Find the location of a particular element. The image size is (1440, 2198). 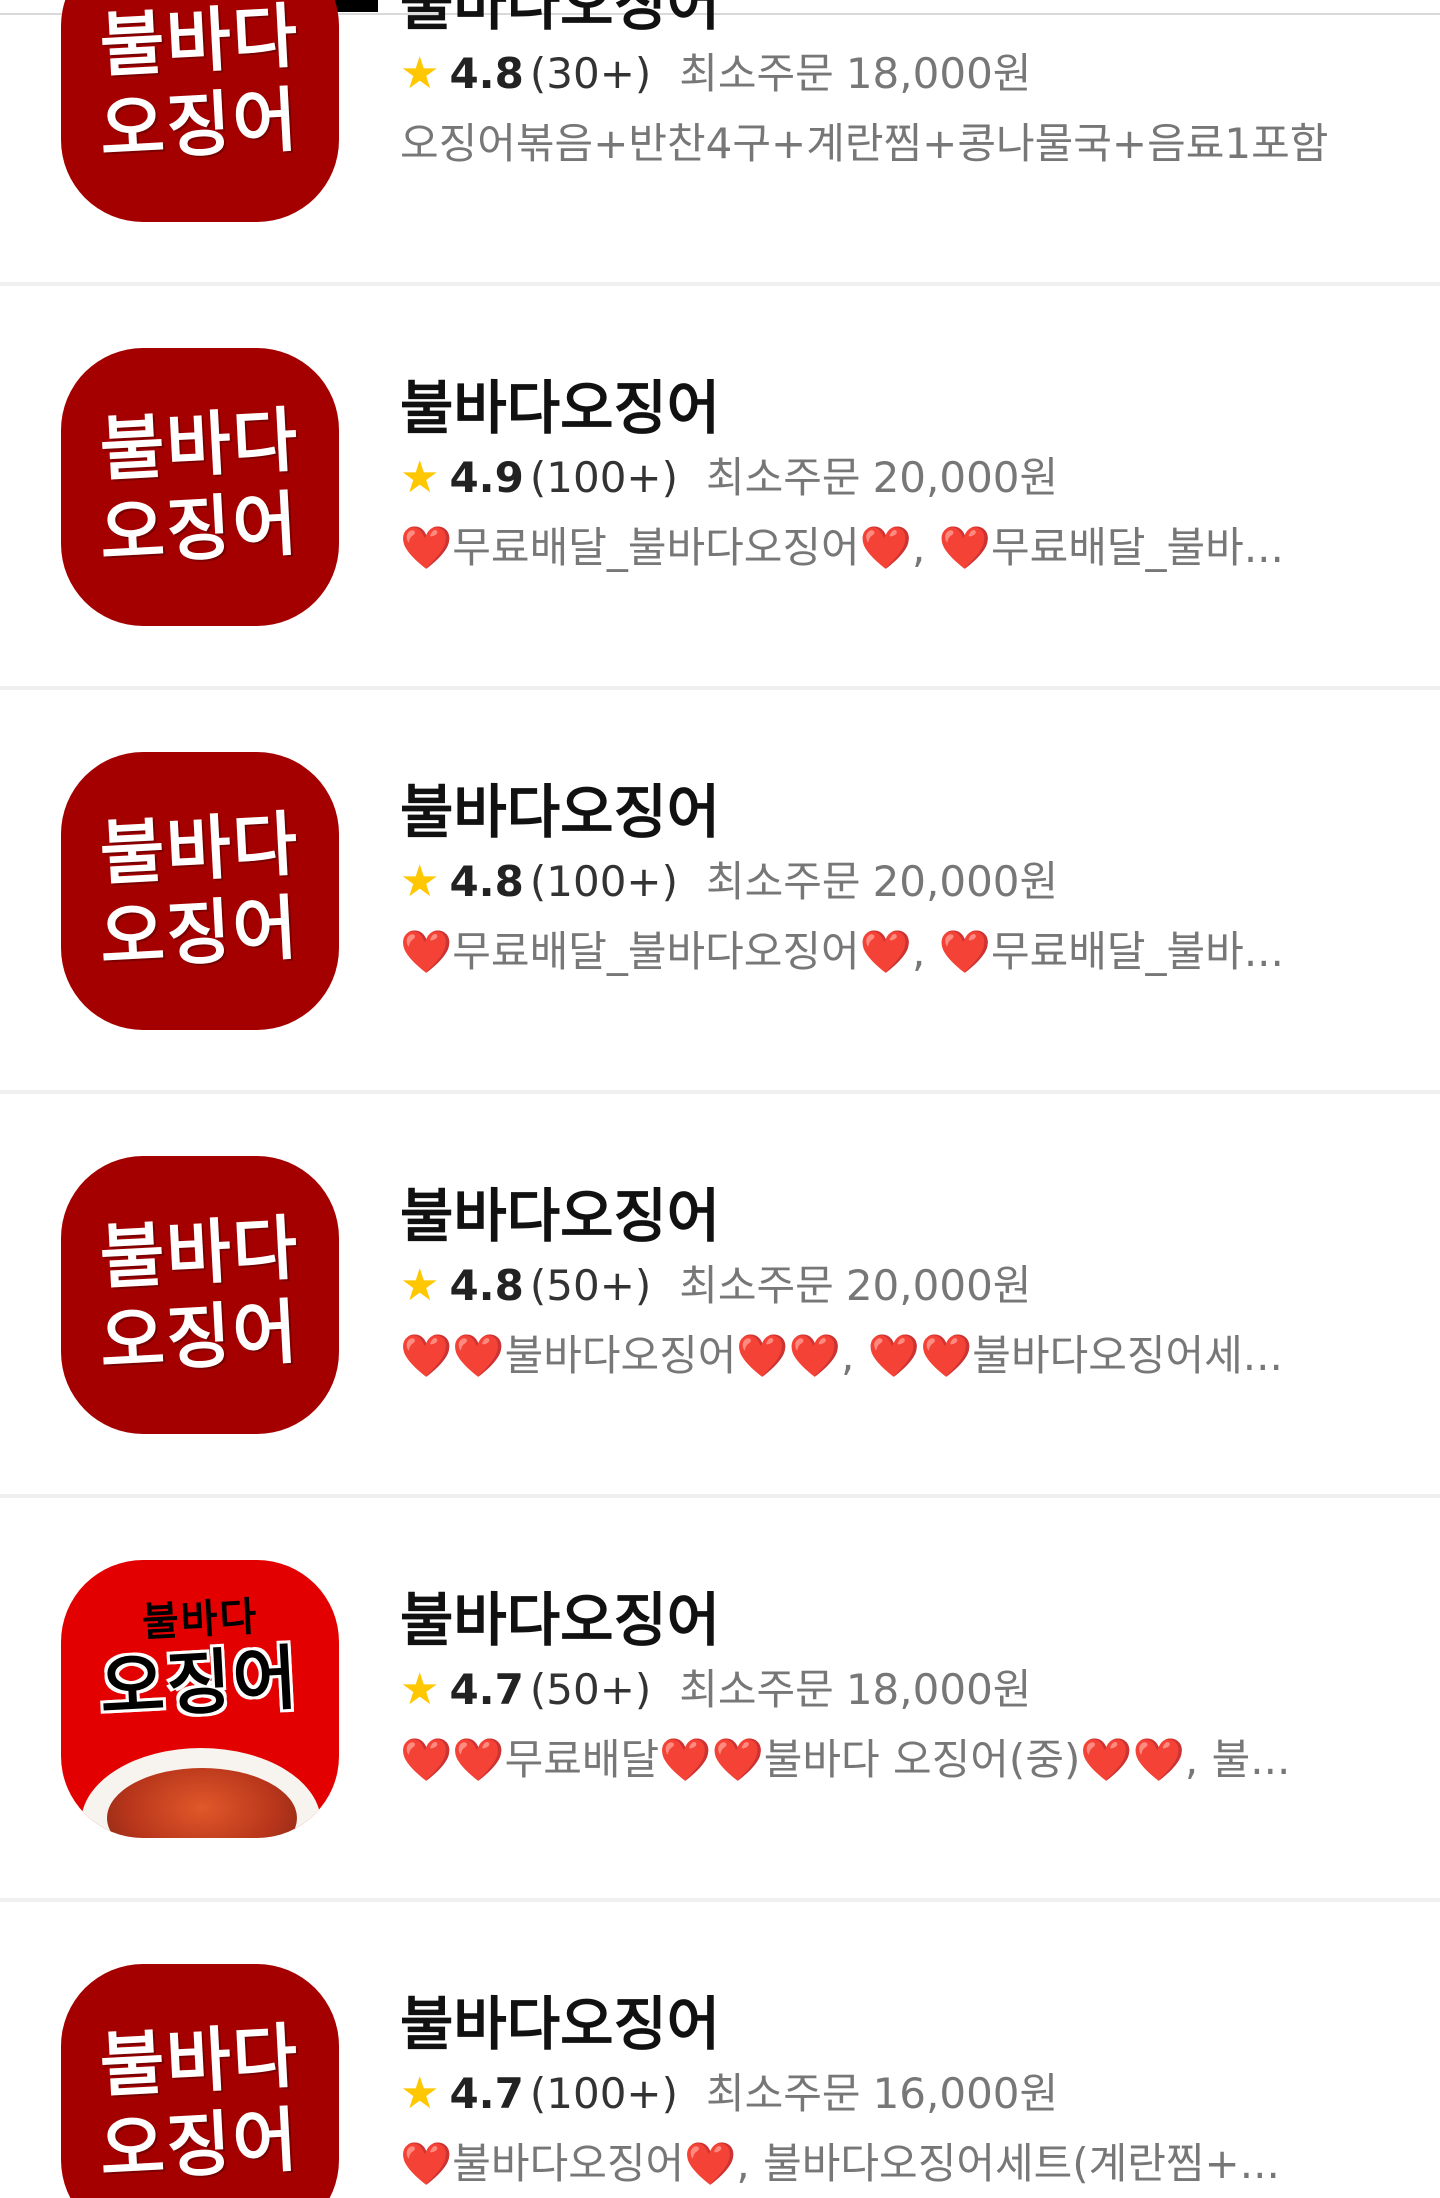

store-meta: ★ 4.8 (100+) 최소주문 20,000원 is located at coordinates (905, 882).